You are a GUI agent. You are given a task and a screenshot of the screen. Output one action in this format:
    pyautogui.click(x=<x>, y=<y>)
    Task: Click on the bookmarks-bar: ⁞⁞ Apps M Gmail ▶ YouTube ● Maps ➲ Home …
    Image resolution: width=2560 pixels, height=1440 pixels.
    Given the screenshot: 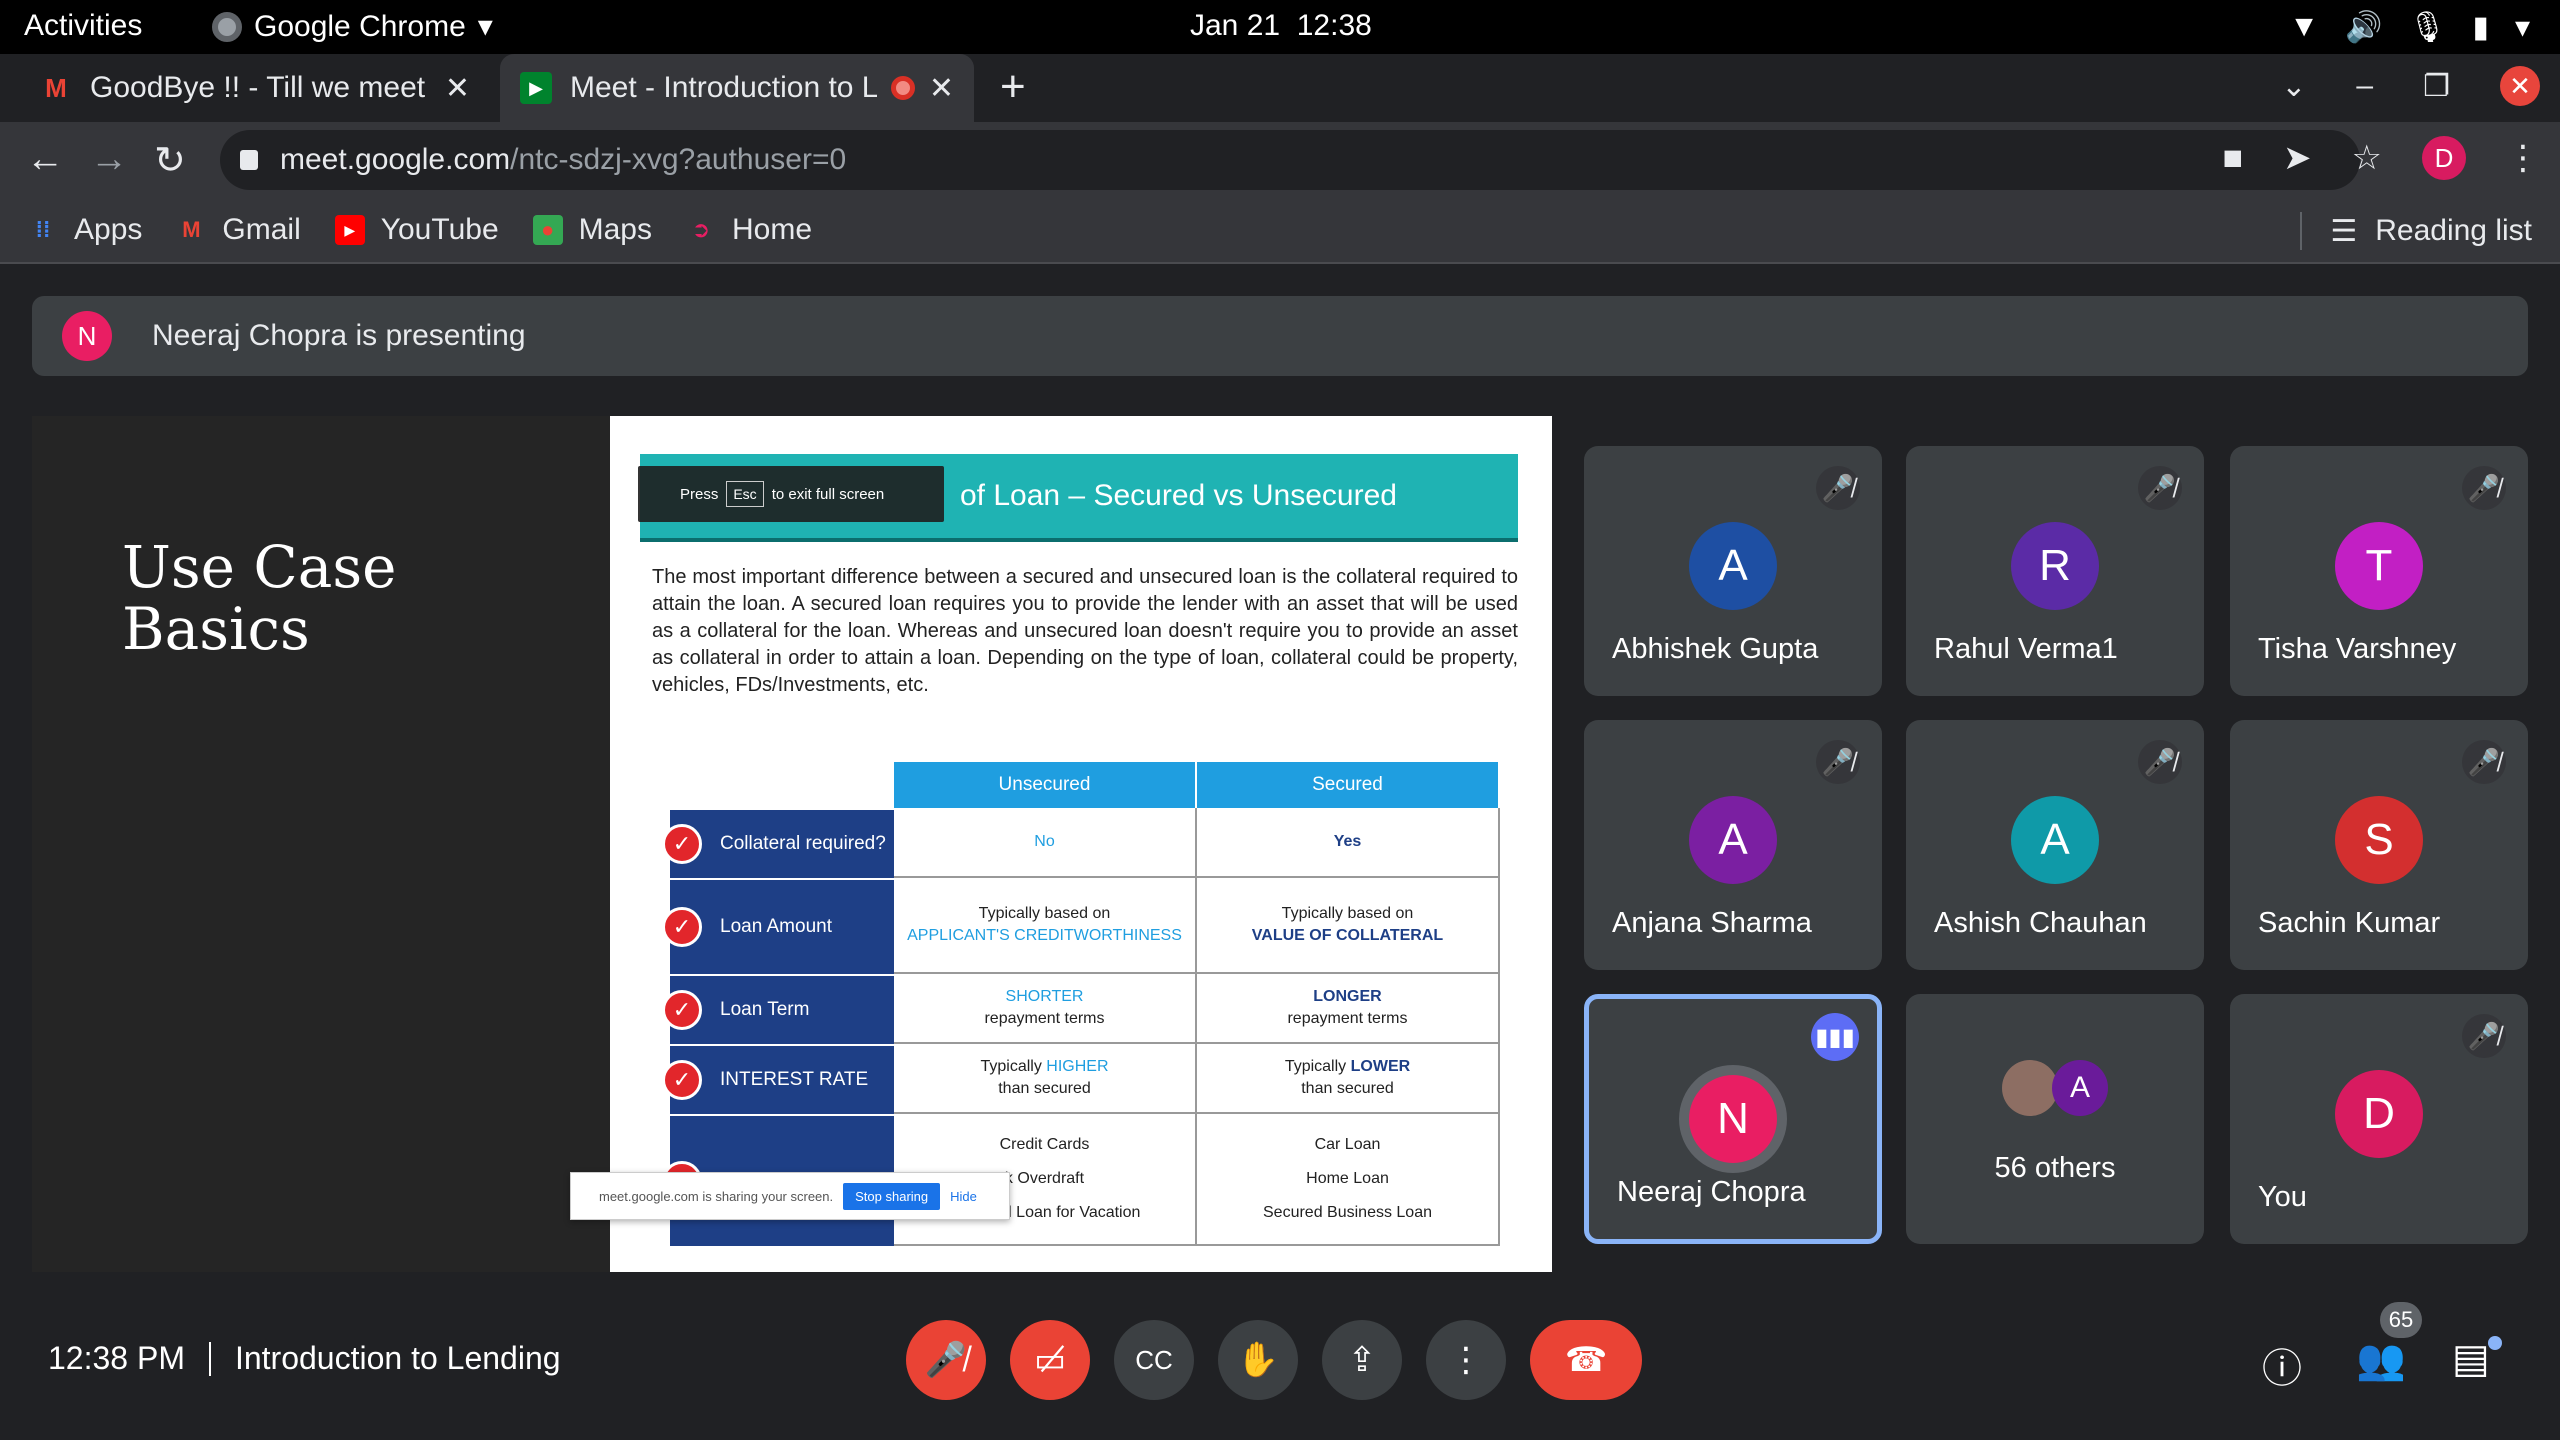 What is the action you would take?
    pyautogui.click(x=1280, y=231)
    